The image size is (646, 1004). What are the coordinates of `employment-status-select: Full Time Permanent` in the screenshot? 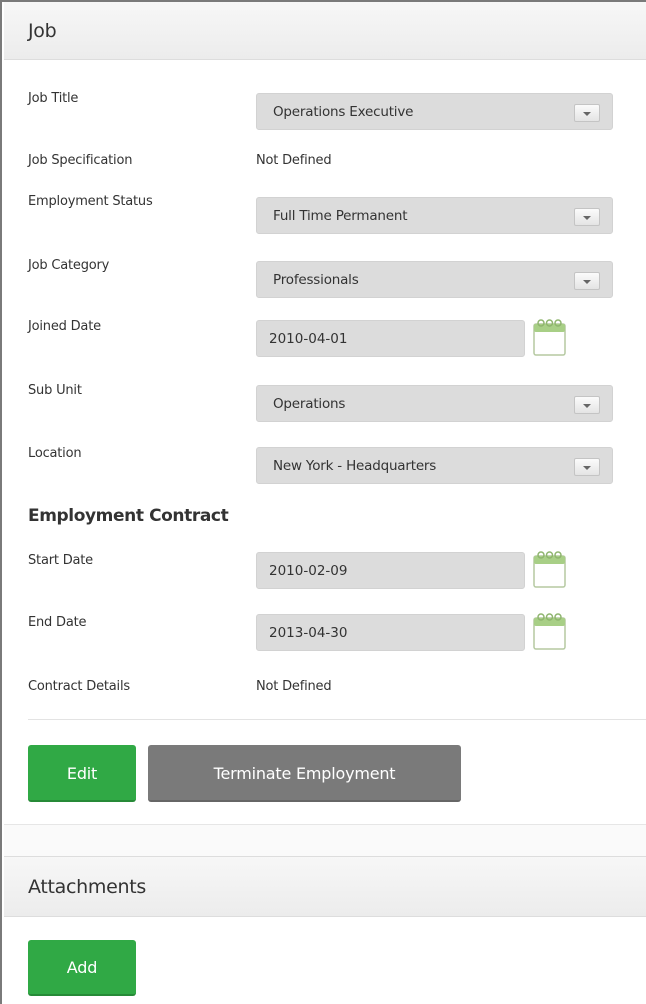 It's located at (434, 215).